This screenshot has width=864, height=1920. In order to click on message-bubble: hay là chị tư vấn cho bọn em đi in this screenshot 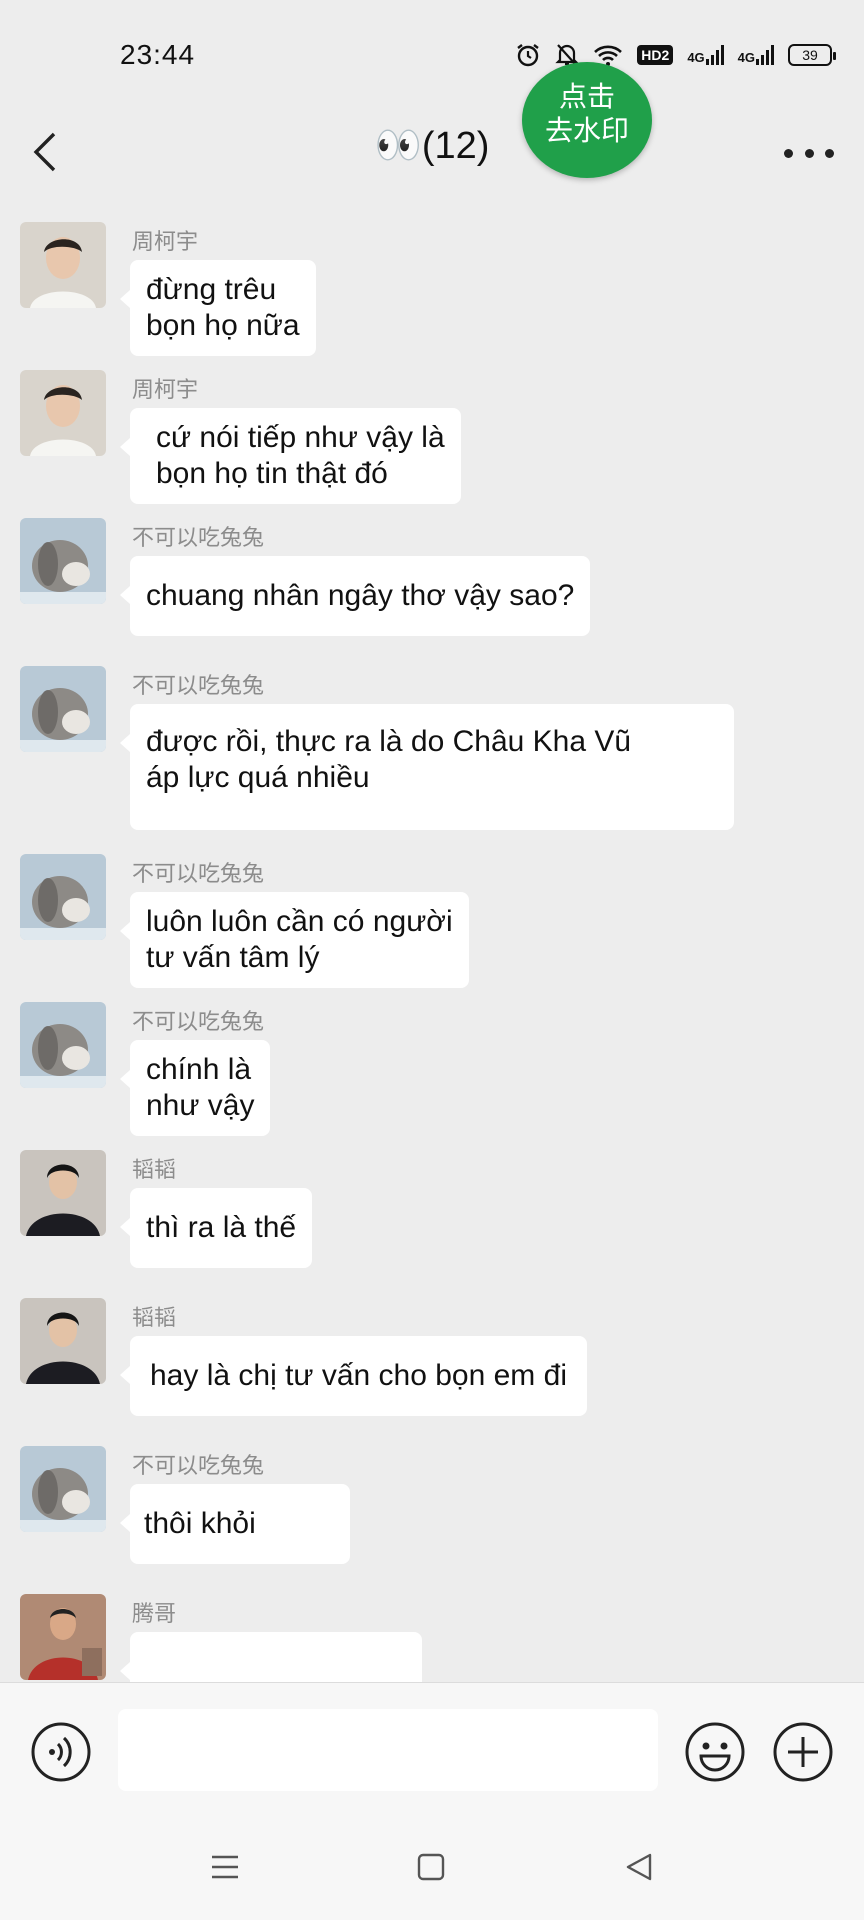, I will do `click(353, 1376)`.